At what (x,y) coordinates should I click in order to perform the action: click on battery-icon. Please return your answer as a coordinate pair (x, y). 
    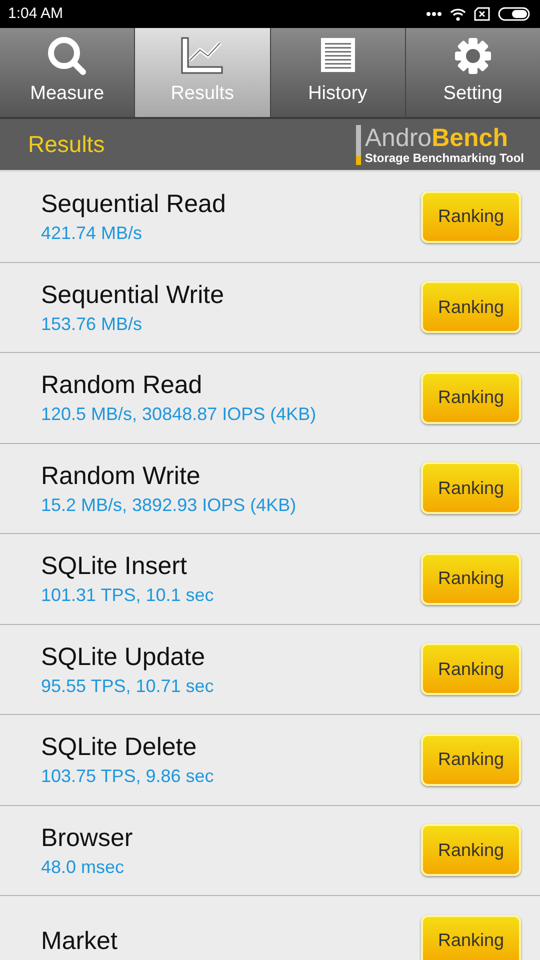
    Looking at the image, I should click on (515, 14).